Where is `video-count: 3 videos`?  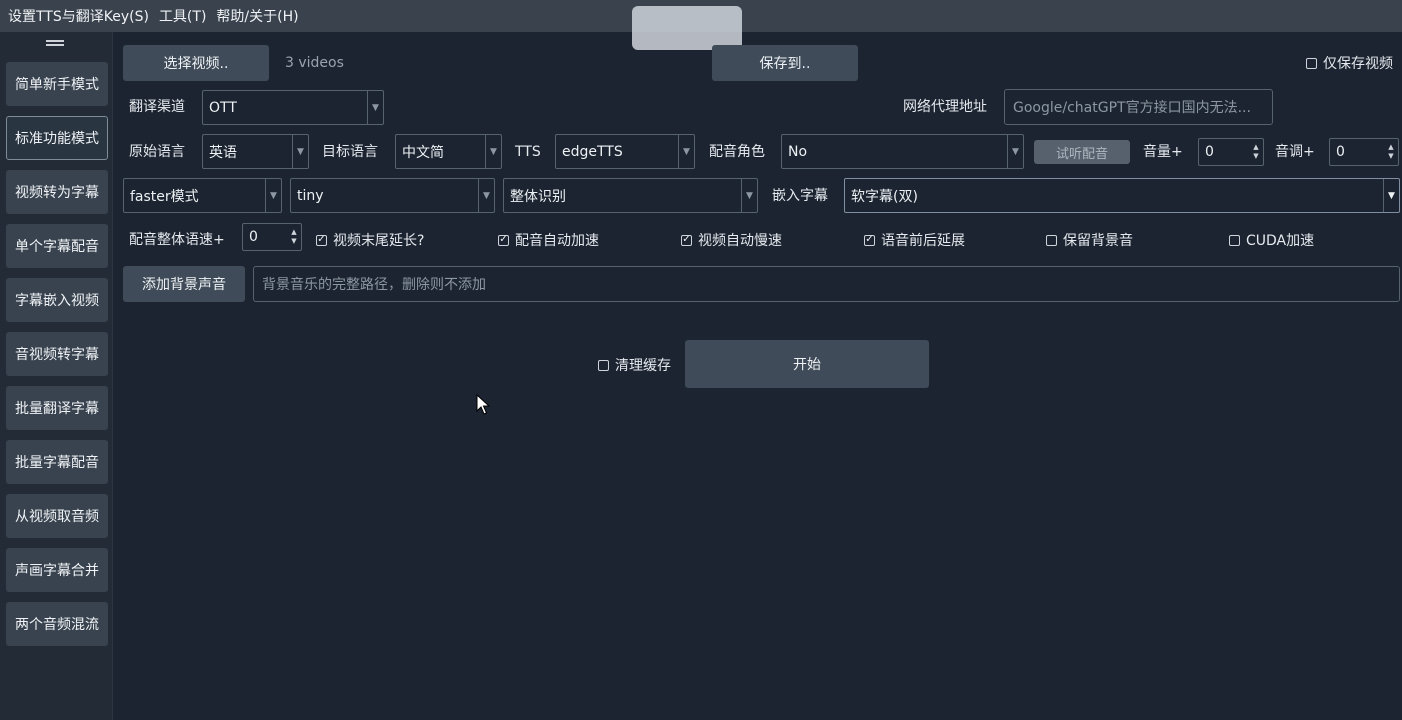
video-count: 3 videos is located at coordinates (314, 63).